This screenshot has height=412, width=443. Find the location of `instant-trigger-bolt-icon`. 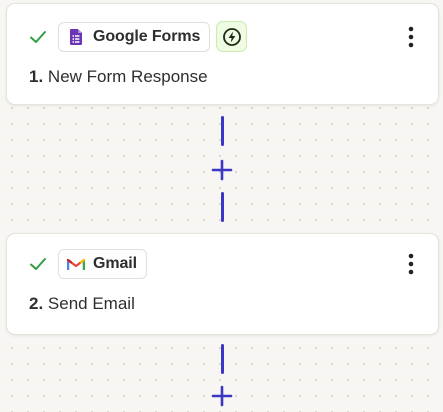

instant-trigger-bolt-icon is located at coordinates (231, 36).